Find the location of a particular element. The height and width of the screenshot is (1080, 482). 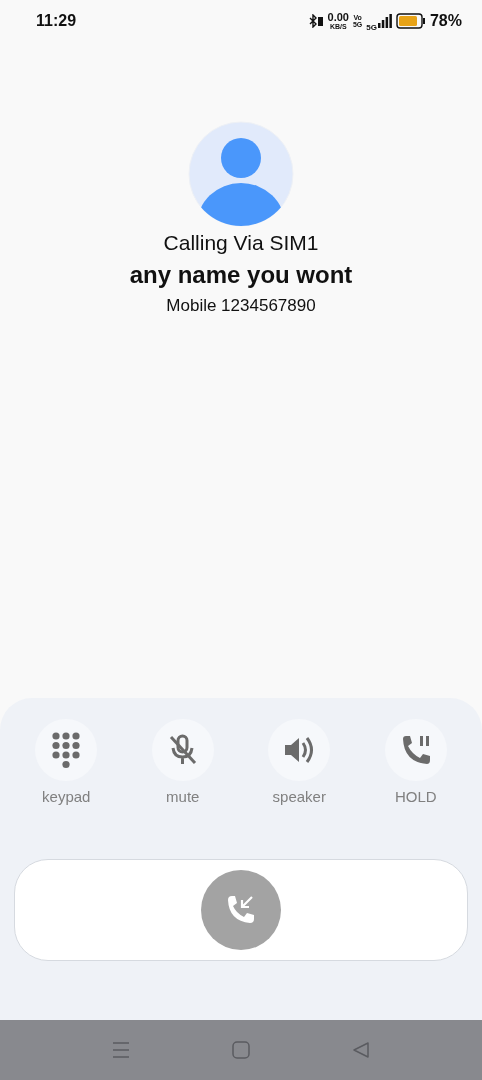

speaker-button: speaker is located at coordinates (299, 762).